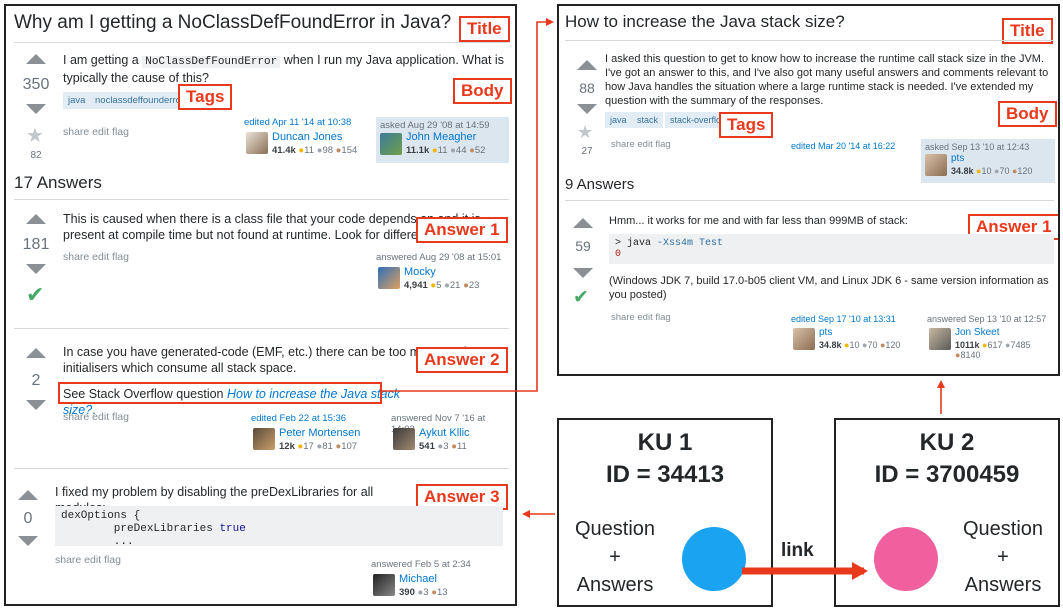 The width and height of the screenshot is (1063, 610). I want to click on editor-signature: edited Sep 17 '10 at 13:31, so click(851, 319).